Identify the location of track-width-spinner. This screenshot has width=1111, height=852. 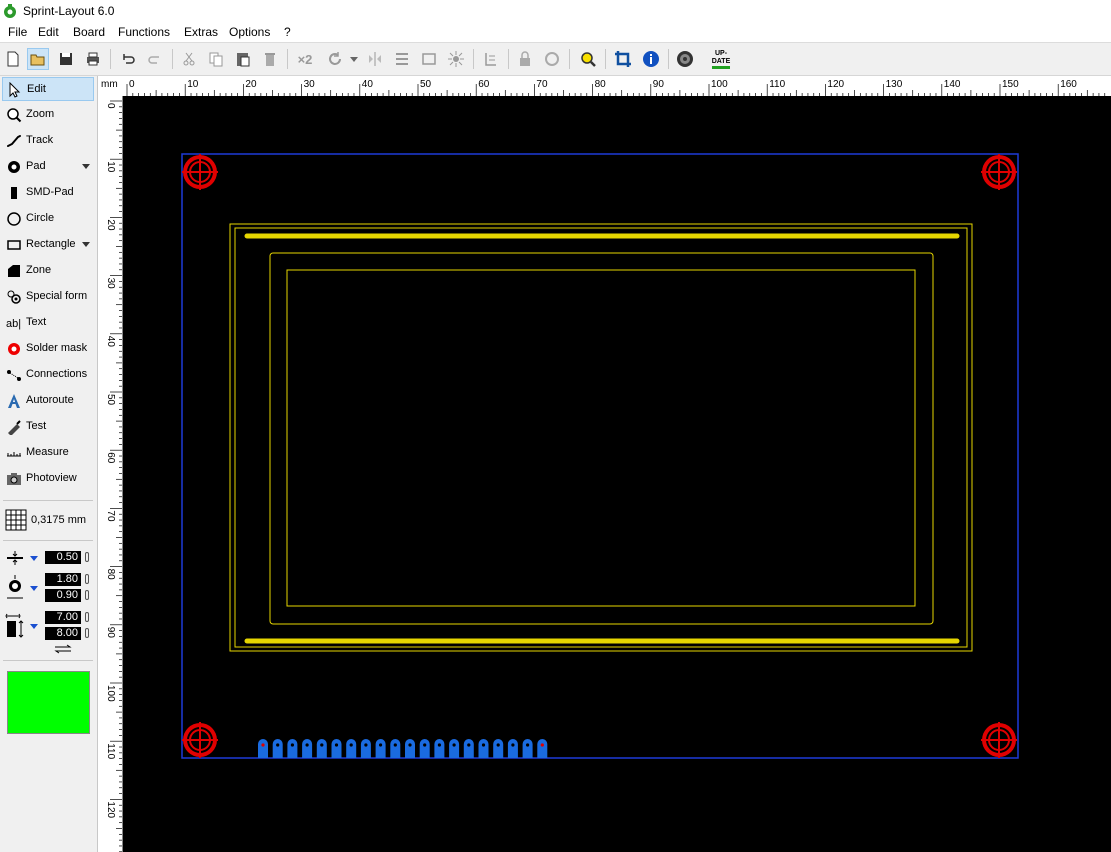
(87, 557).